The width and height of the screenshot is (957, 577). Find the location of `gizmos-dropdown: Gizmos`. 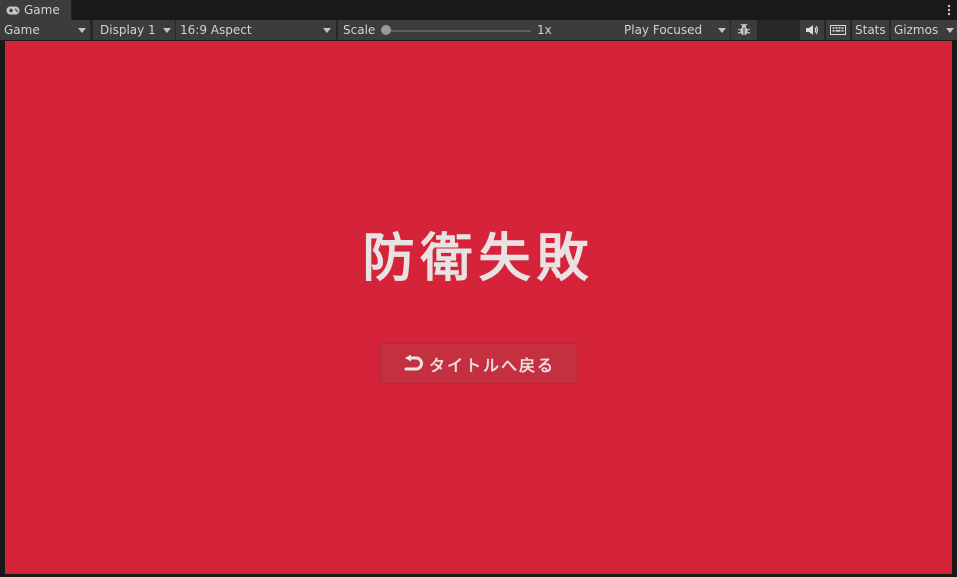

gizmos-dropdown: Gizmos is located at coordinates (924, 30).